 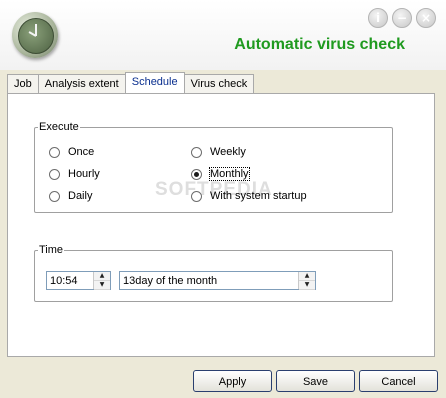 What do you see at coordinates (219, 83) in the screenshot?
I see `tab-virus-check: Virus check` at bounding box center [219, 83].